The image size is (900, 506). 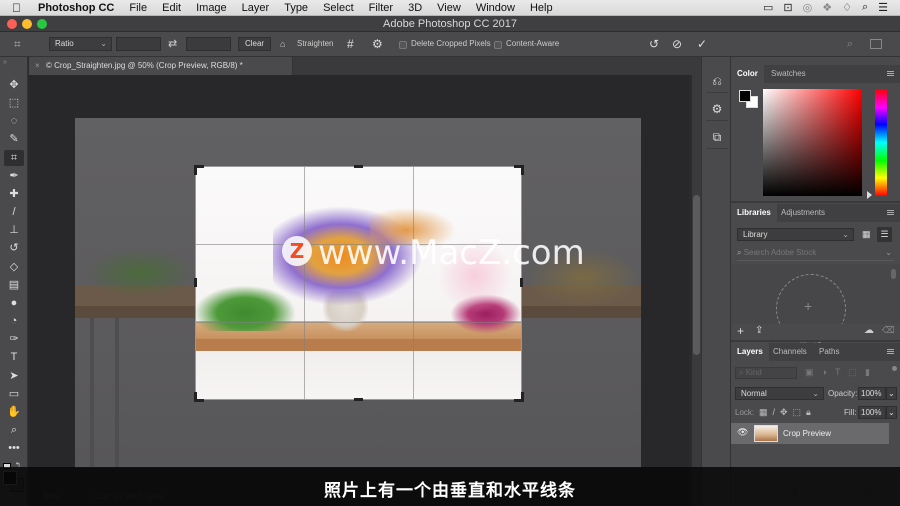 I want to click on crop-height-input, so click(x=208, y=44).